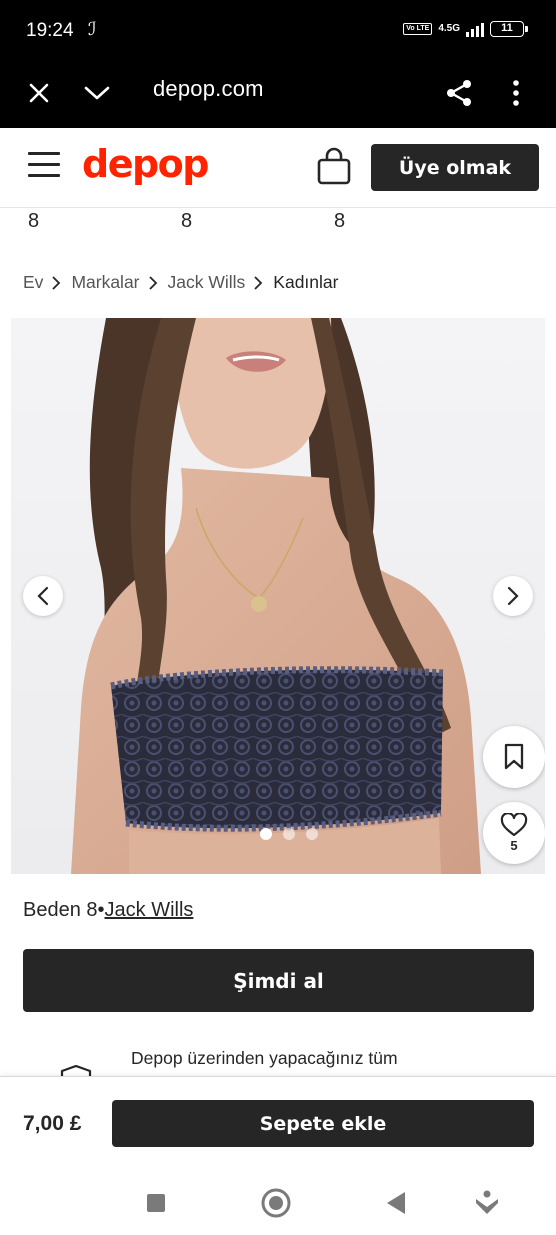 The image size is (556, 1235). I want to click on browser-toolbar: depop.com, so click(278, 93).